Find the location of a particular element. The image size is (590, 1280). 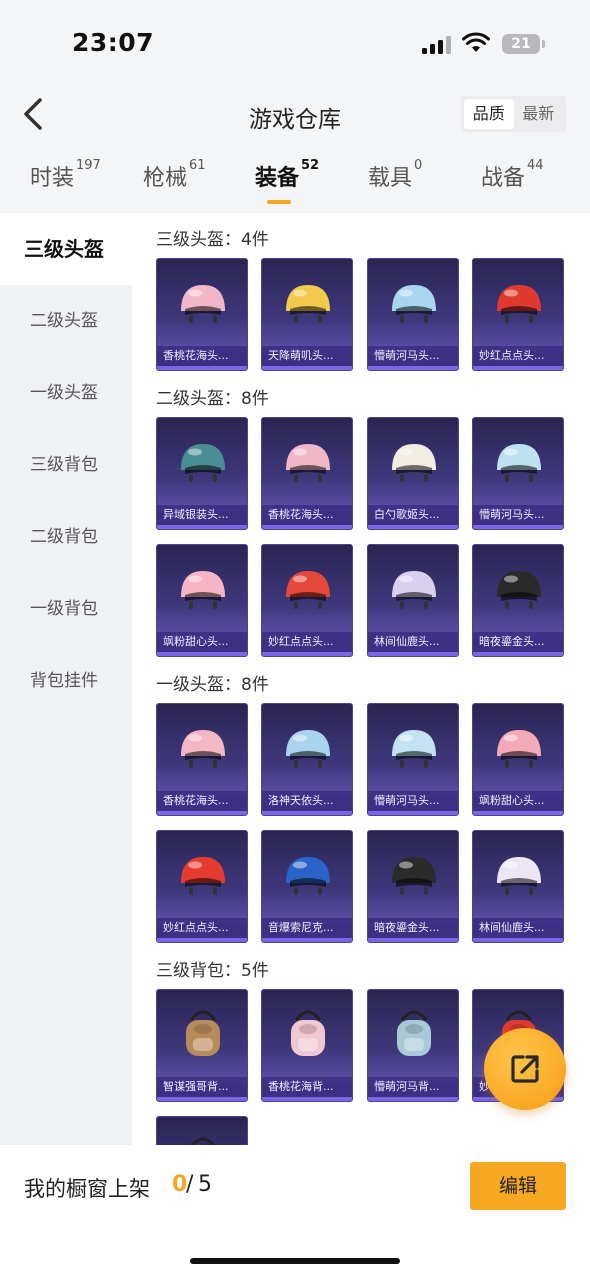

tab-vehicles: 载具0 is located at coordinates (395, 183).